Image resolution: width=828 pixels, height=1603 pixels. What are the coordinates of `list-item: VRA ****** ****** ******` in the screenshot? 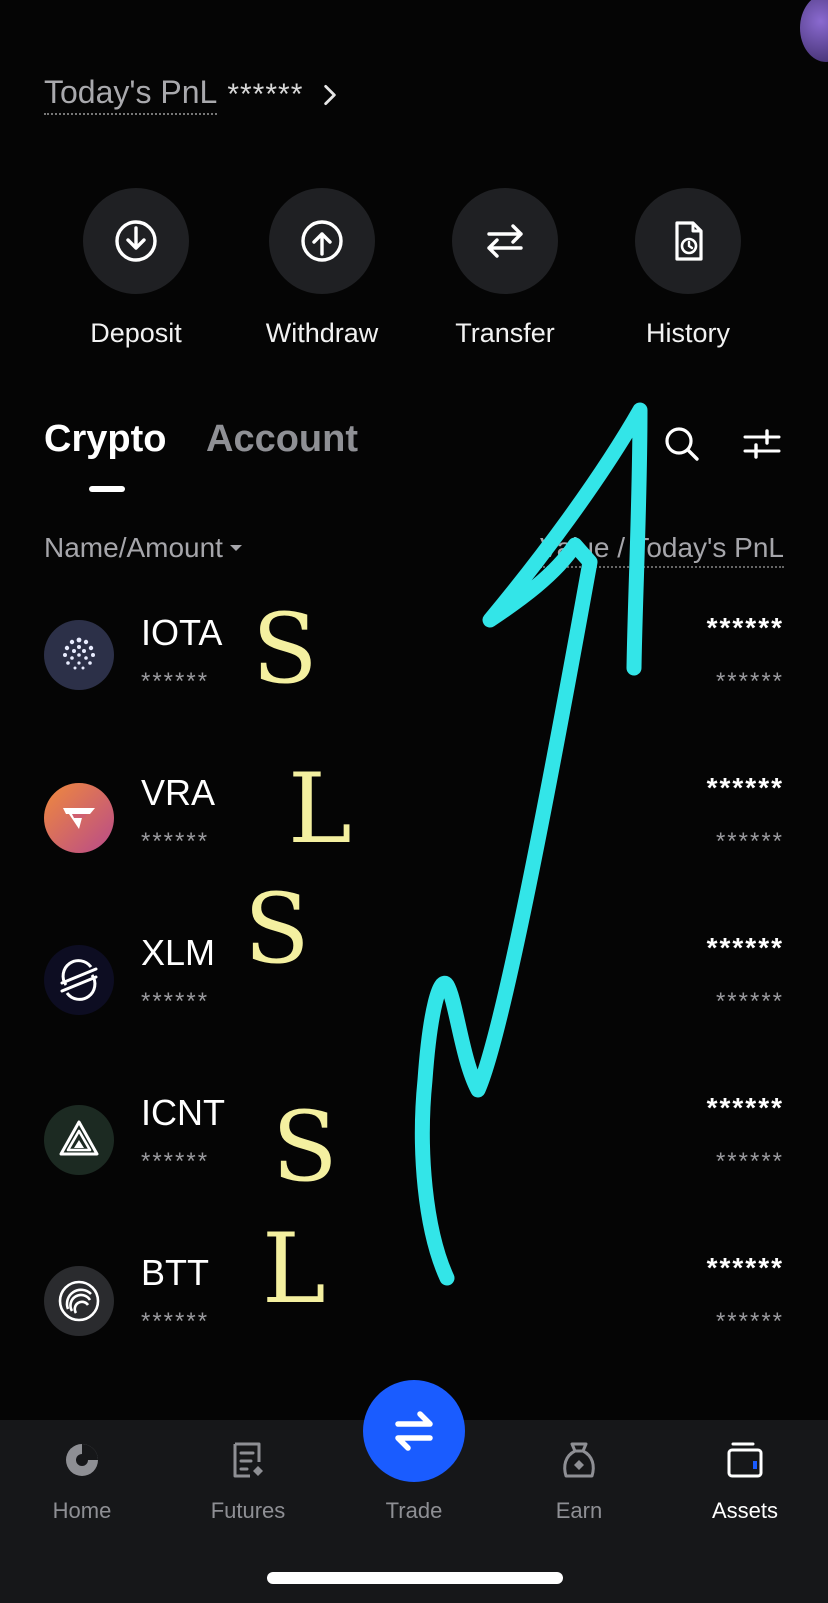 It's located at (414, 830).